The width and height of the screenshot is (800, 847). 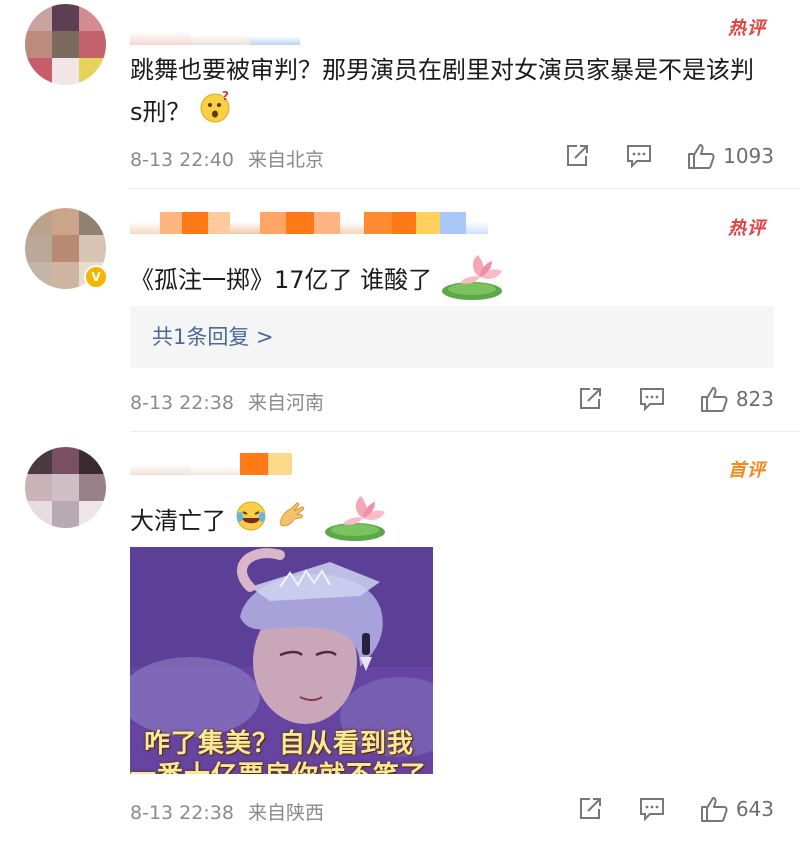 What do you see at coordinates (668, 156) in the screenshot?
I see `comment-actions: 1093` at bounding box center [668, 156].